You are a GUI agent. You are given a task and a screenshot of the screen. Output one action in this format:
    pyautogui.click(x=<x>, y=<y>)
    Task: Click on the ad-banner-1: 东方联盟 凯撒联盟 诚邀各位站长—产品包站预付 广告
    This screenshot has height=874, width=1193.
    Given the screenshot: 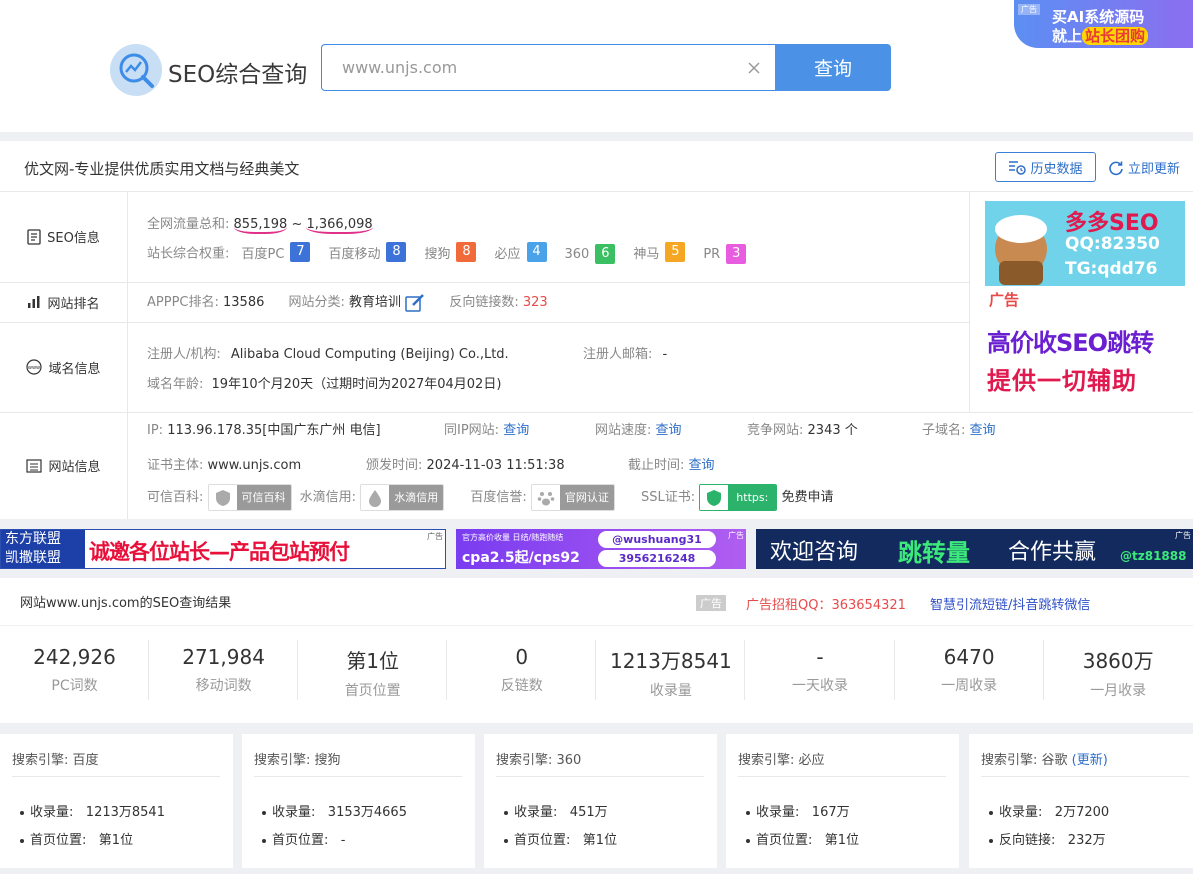 What is the action you would take?
    pyautogui.click(x=223, y=549)
    